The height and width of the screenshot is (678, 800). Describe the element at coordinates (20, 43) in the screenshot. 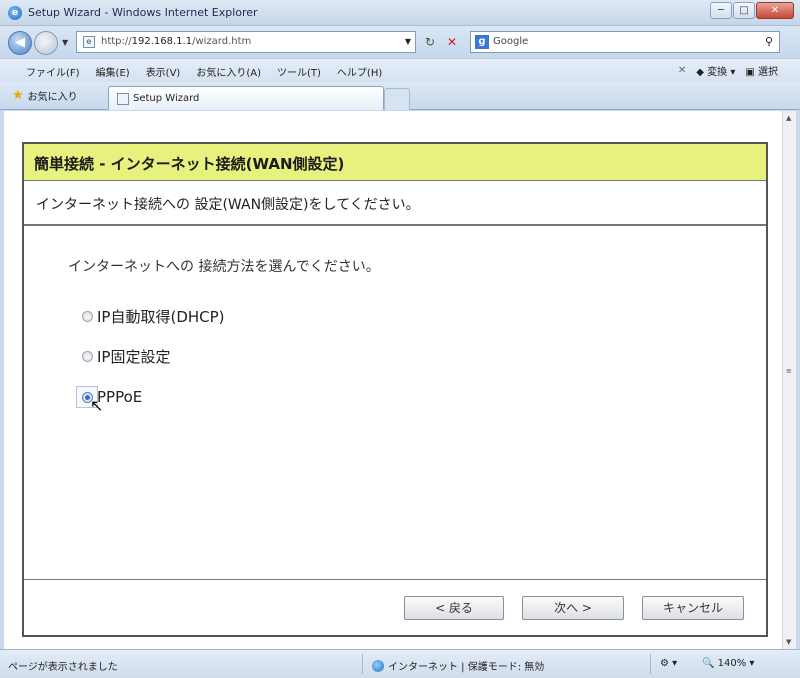

I see `back-button: ◀` at that location.